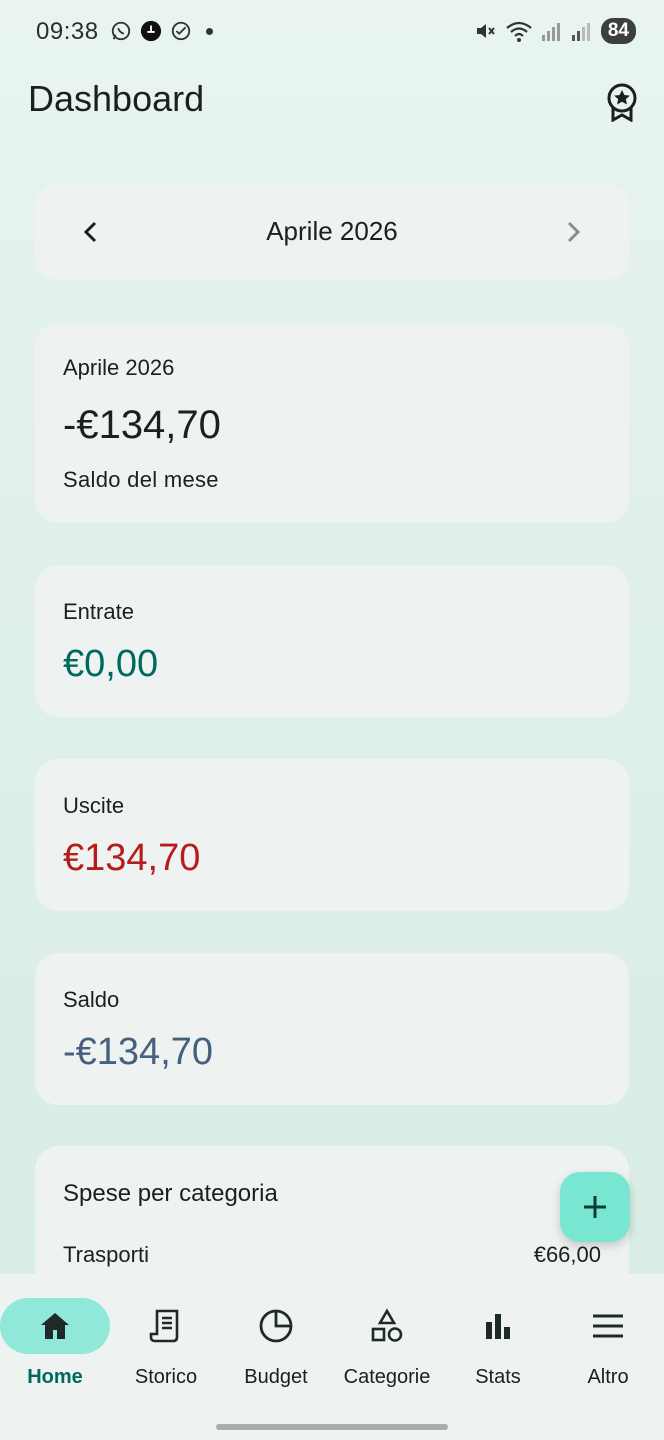 This screenshot has height=1440, width=664. Describe the element at coordinates (119, 367) in the screenshot. I see `summary-label: Aprile 2026` at that location.